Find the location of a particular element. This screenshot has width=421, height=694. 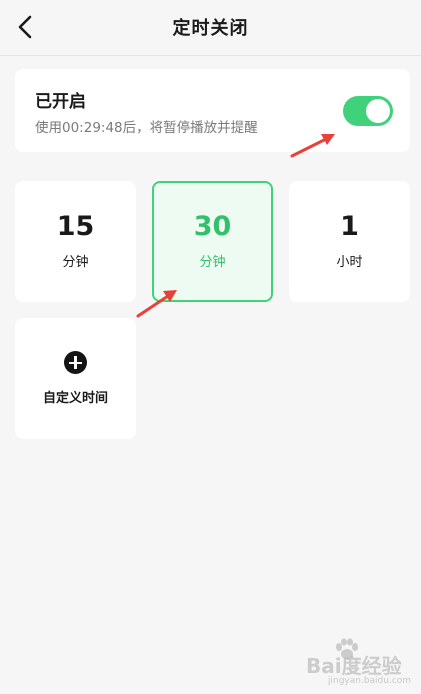

timer-toggle-switch is located at coordinates (368, 111).